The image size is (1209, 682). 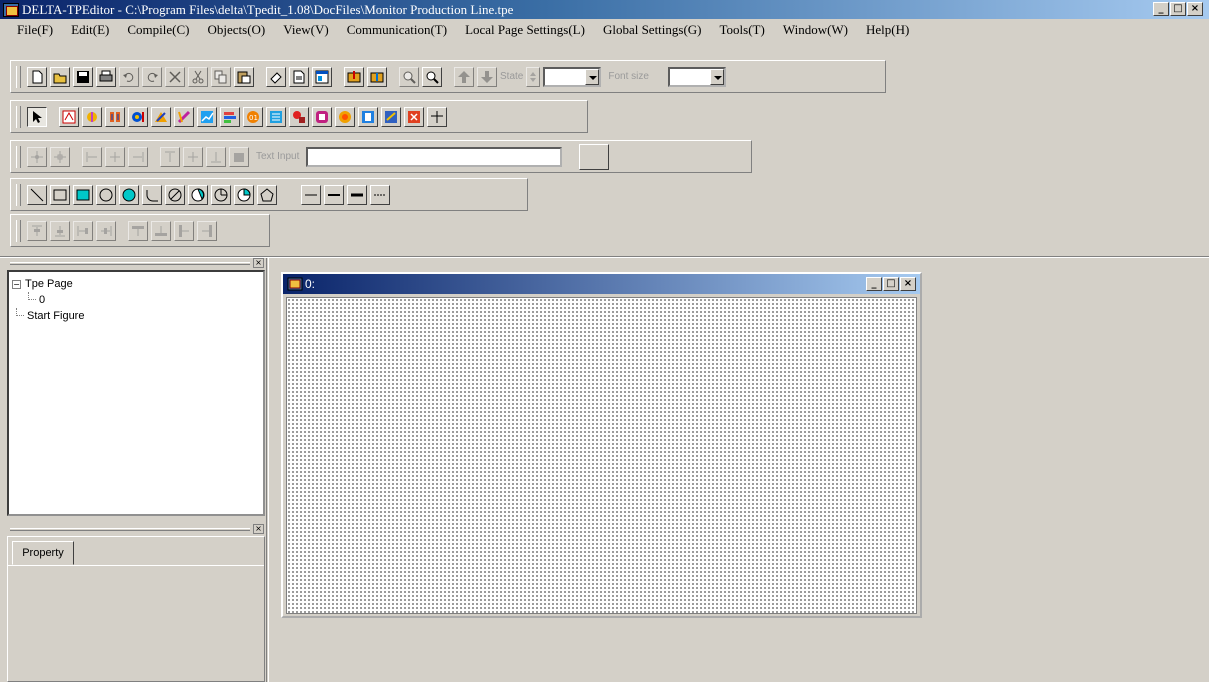 I want to click on function-key-button, so click(x=414, y=116).